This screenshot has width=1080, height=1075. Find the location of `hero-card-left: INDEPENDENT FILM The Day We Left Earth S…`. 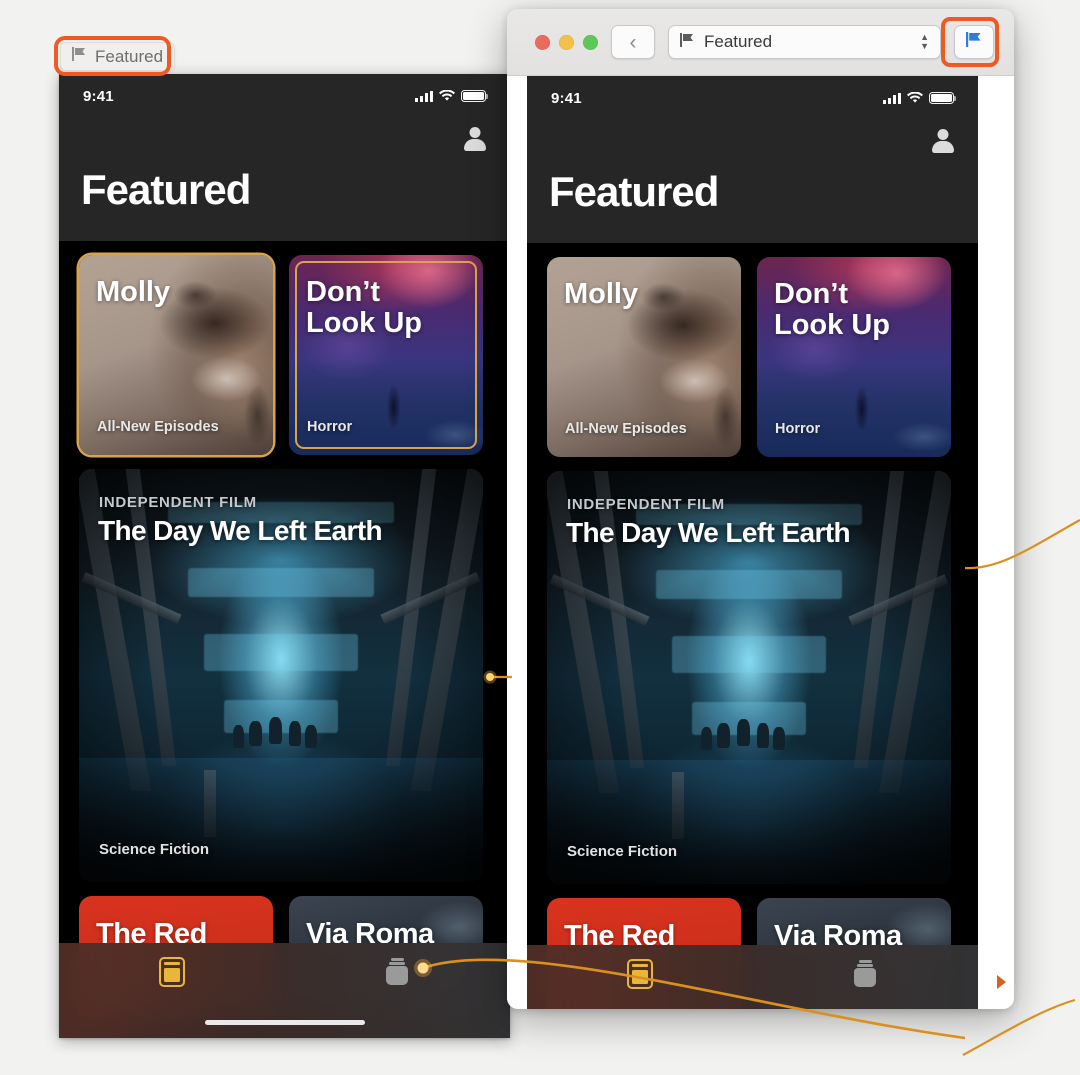

hero-card-left: INDEPENDENT FILM The Day We Left Earth S… is located at coordinates (281, 675).